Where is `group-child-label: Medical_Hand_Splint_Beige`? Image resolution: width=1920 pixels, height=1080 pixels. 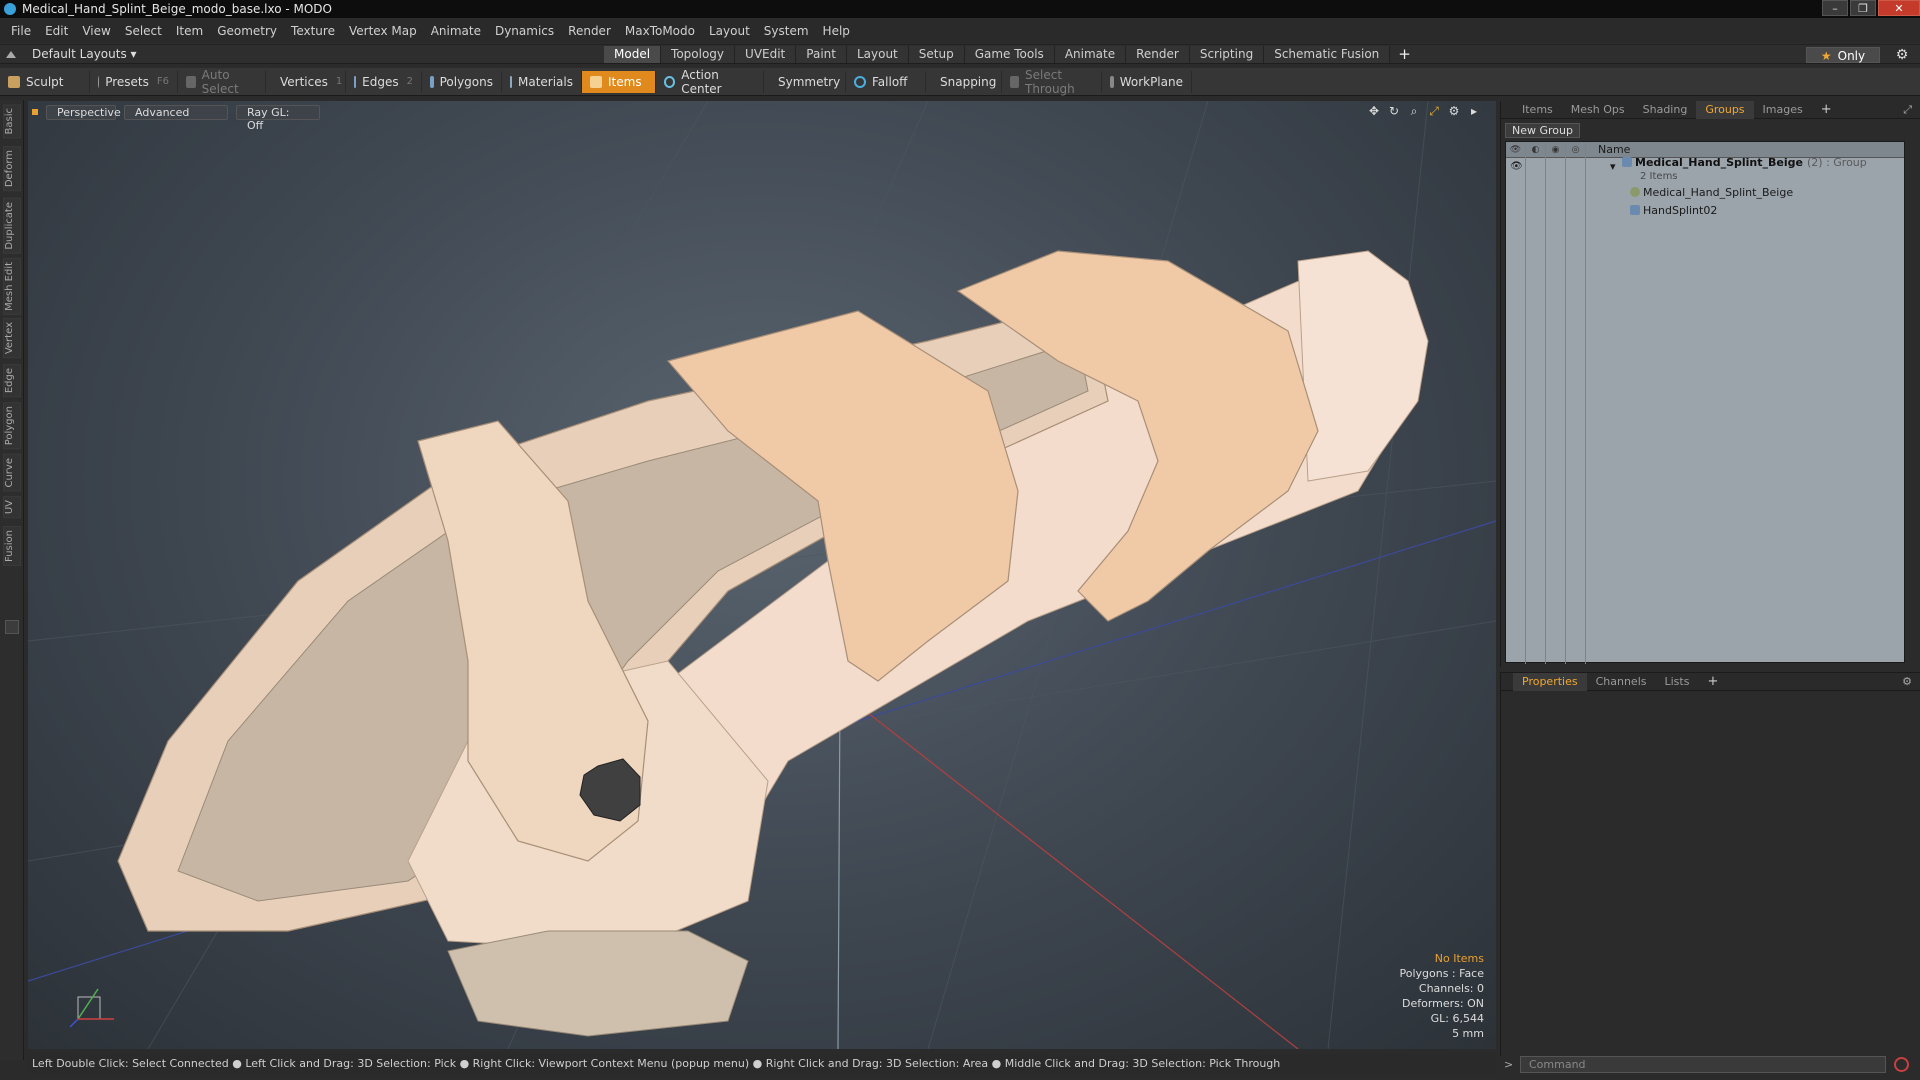 group-child-label: Medical_Hand_Splint_Beige is located at coordinates (1718, 192).